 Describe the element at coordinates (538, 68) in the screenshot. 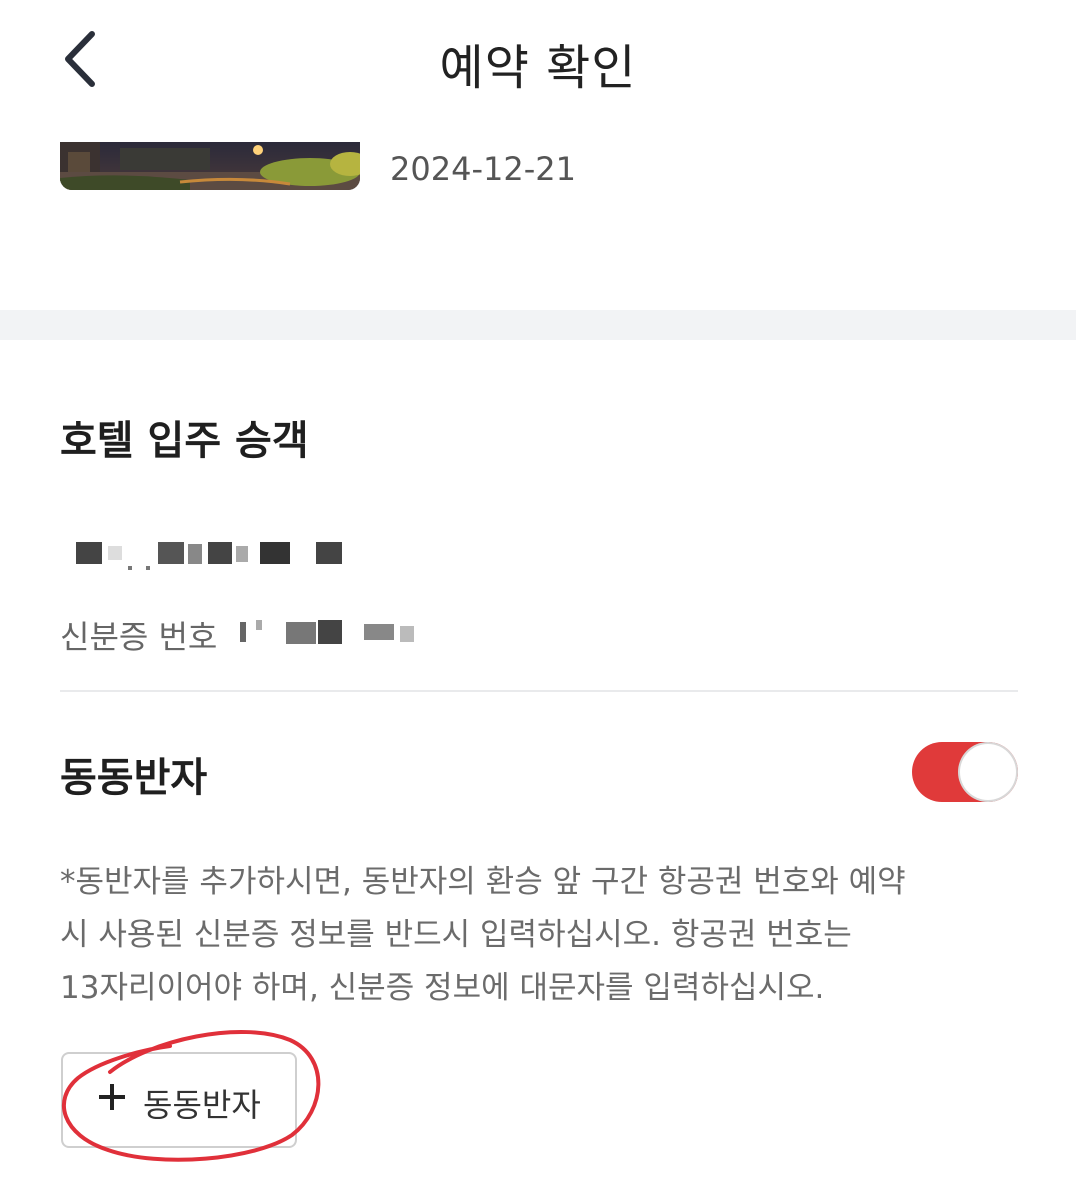

I see `page-title: 예약 확인` at that location.